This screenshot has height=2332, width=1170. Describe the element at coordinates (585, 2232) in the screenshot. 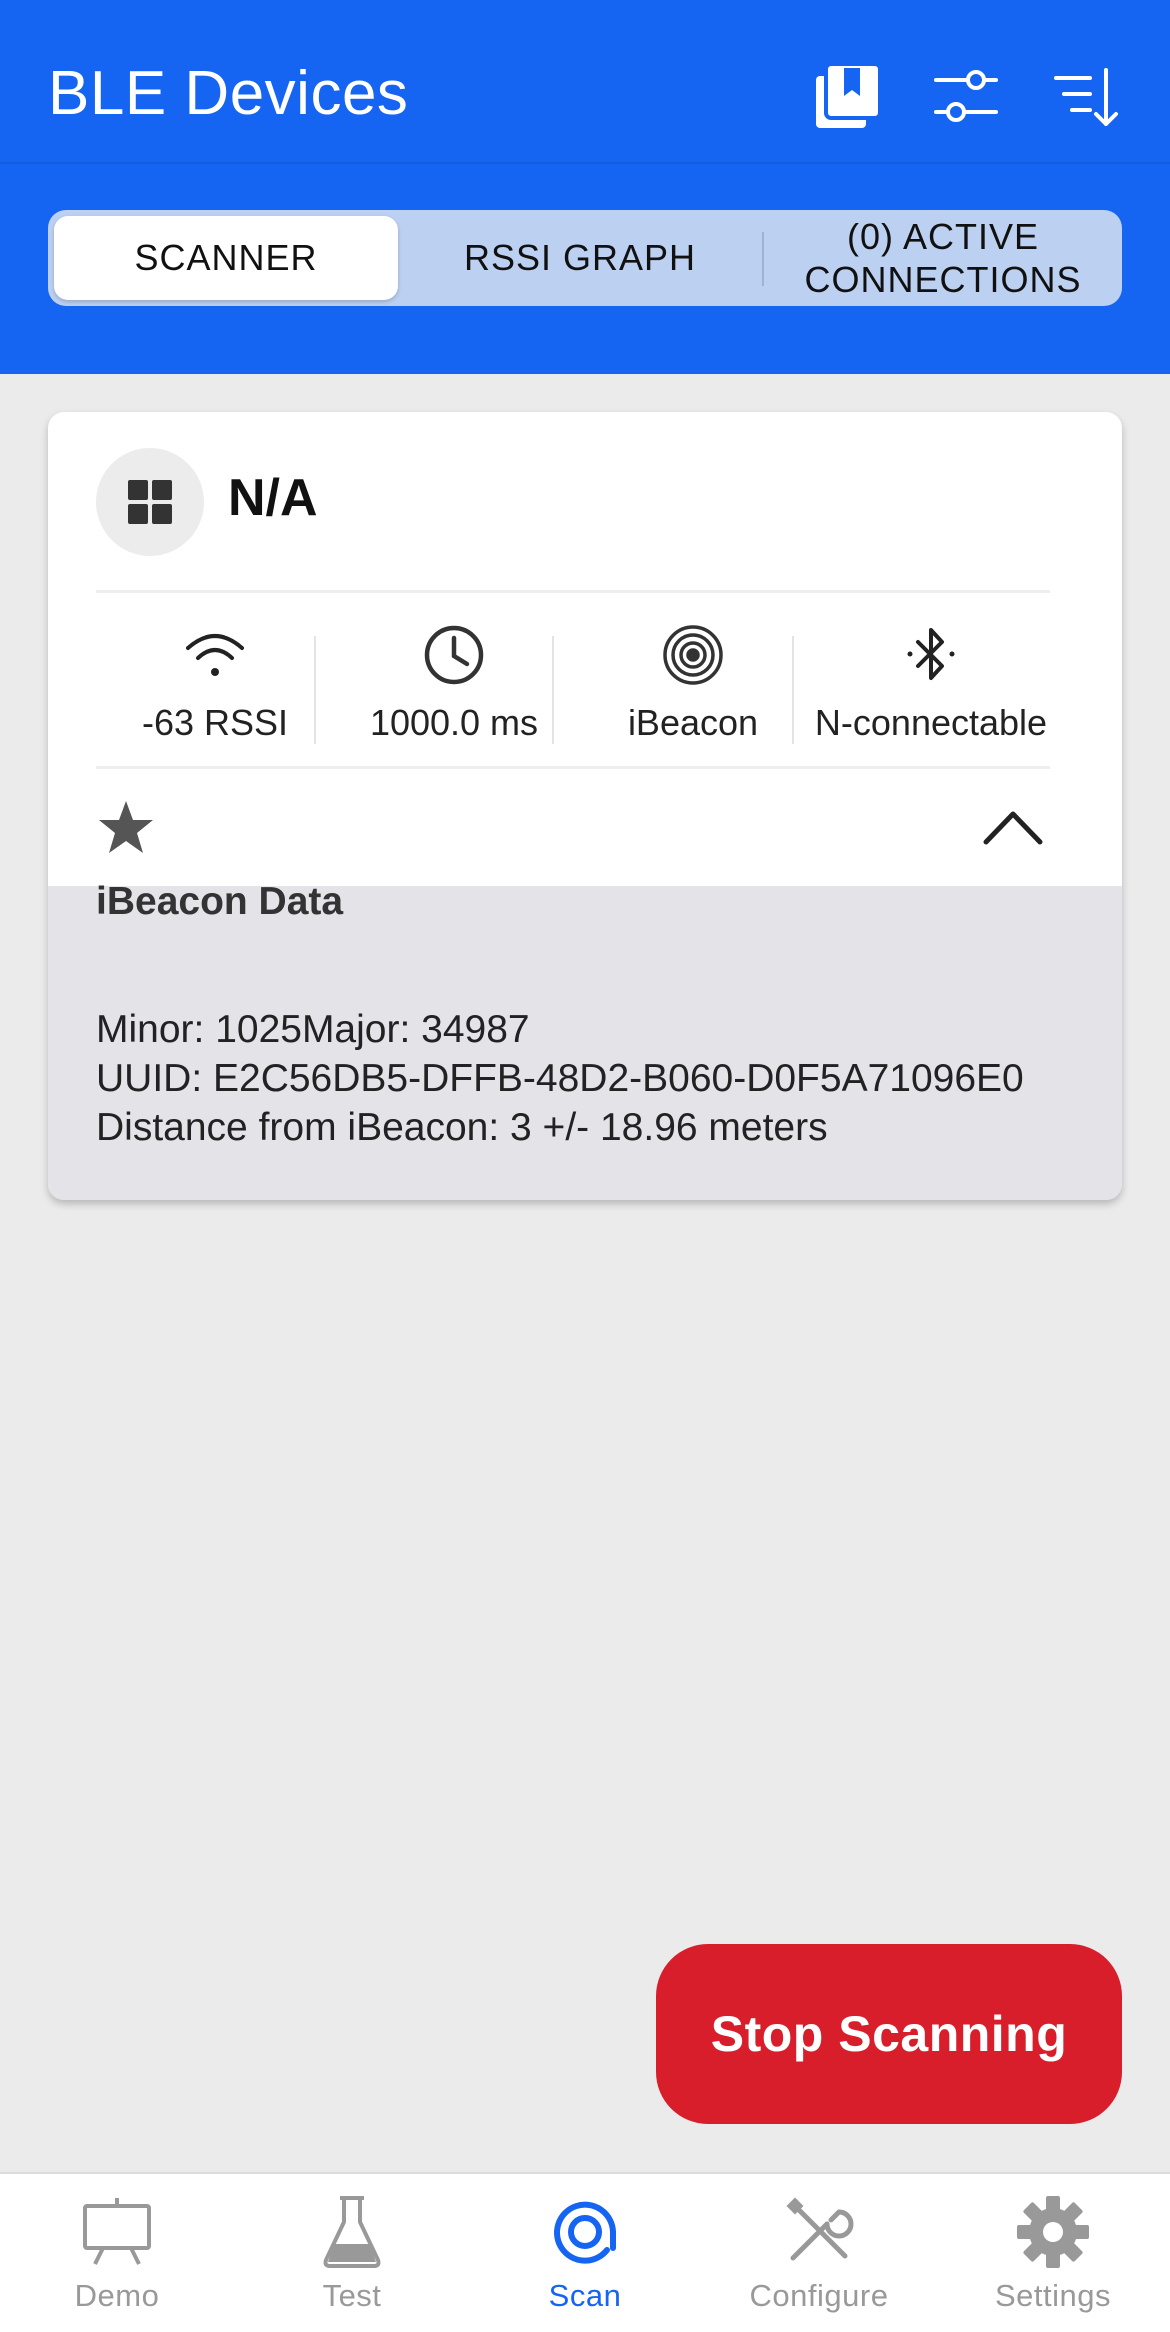

I see `scan-icon` at that location.